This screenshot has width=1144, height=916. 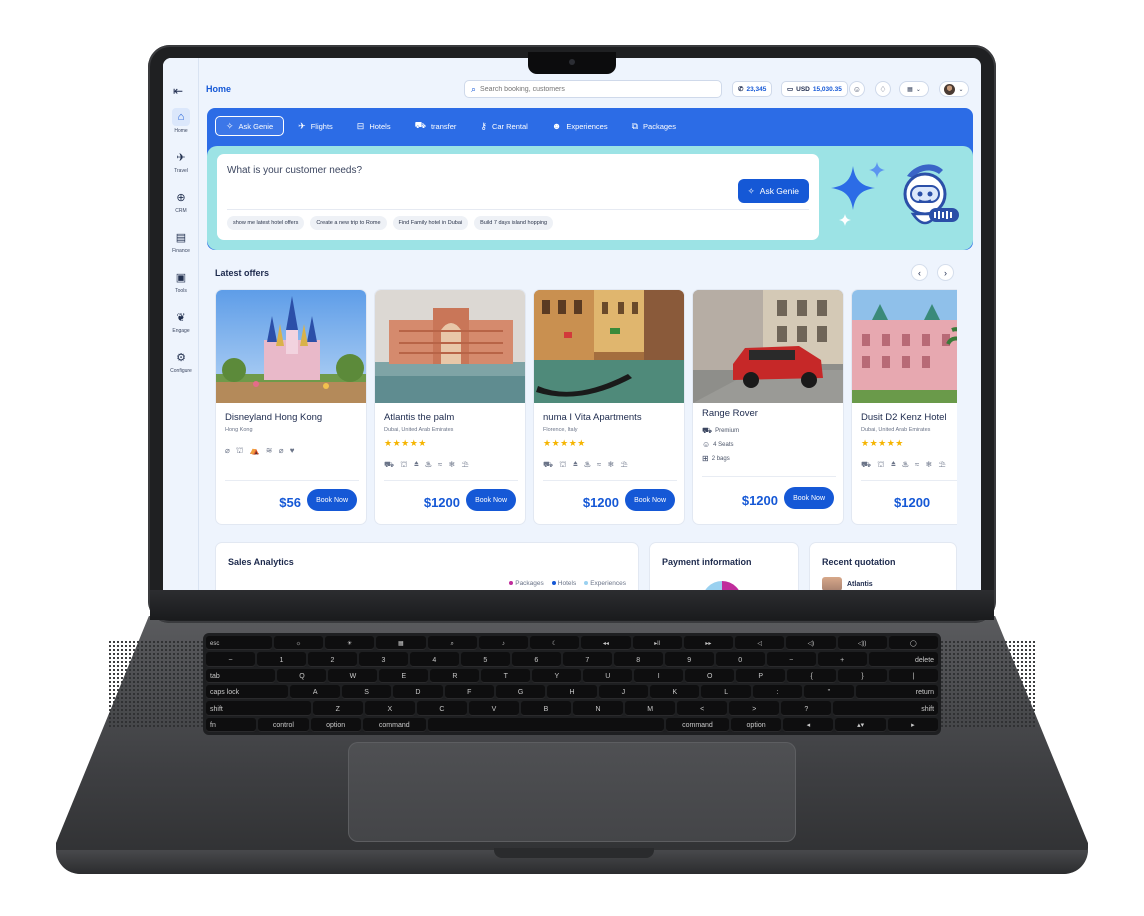 What do you see at coordinates (434, 659) in the screenshot?
I see `key-4: 4` at bounding box center [434, 659].